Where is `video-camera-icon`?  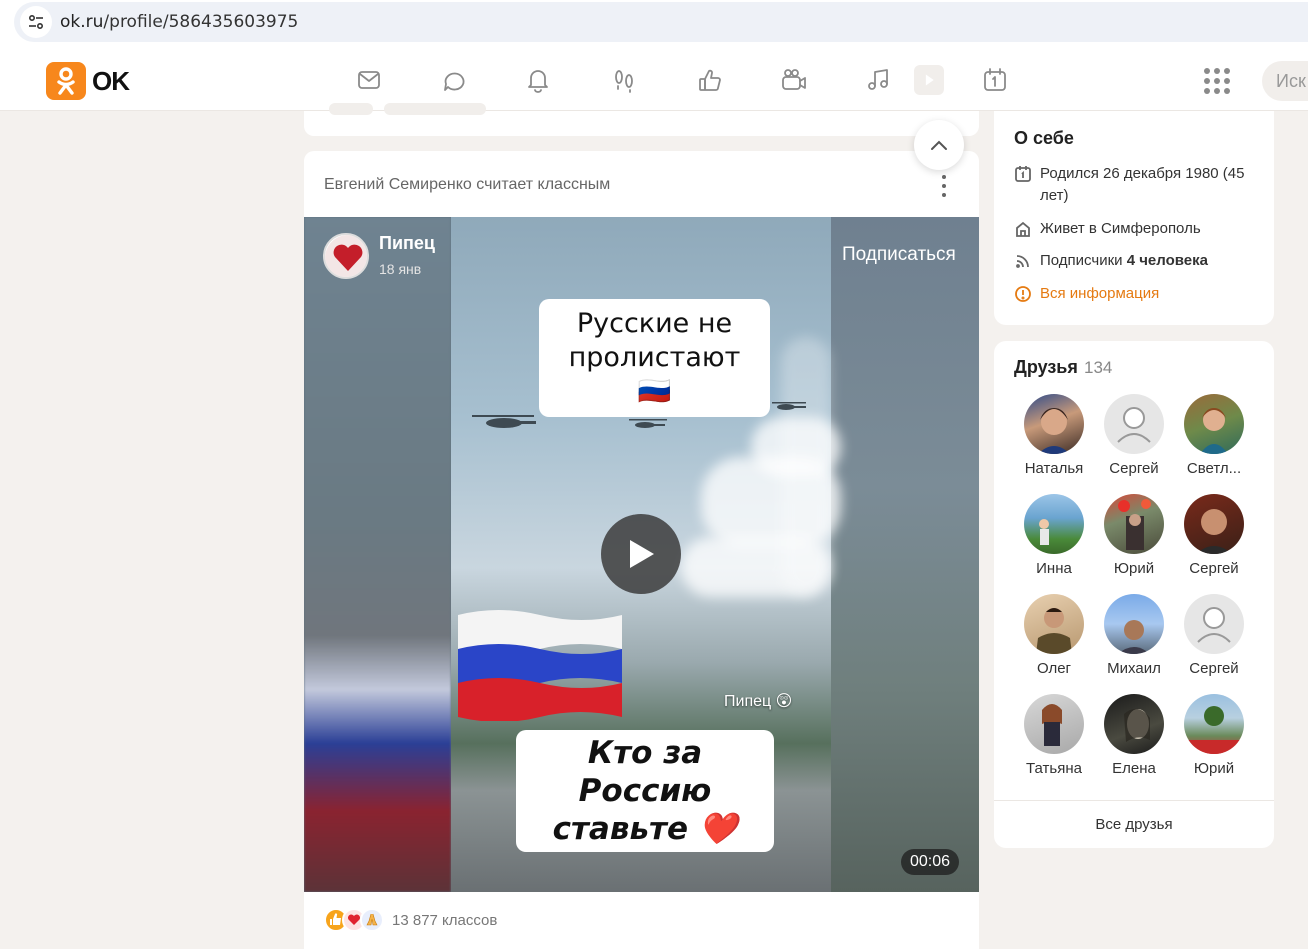
video-camera-icon is located at coordinates (794, 80).